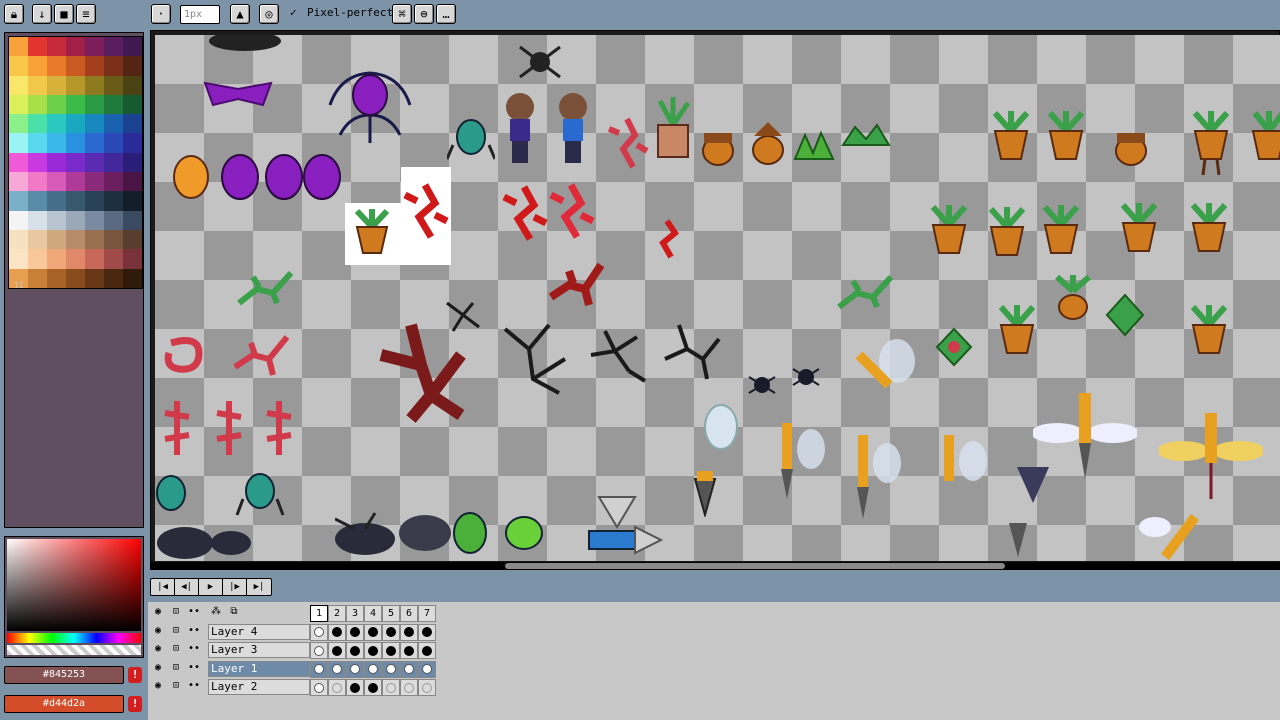  Describe the element at coordinates (259, 587) in the screenshot. I see `last-frame-icon: ▶|` at that location.